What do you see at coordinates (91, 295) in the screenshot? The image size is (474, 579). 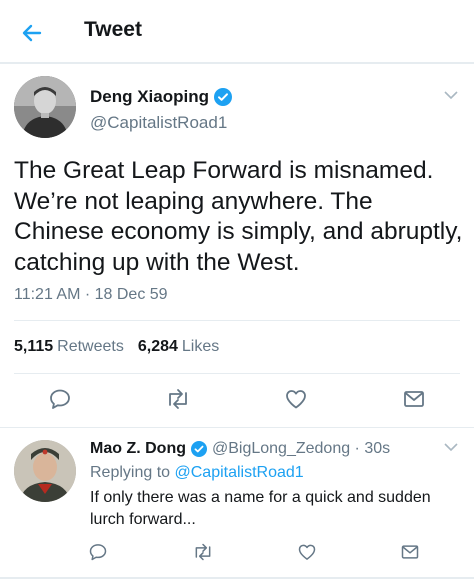 I see `tweet-timestamp: 11:21 AM · 18 Dec 59` at bounding box center [91, 295].